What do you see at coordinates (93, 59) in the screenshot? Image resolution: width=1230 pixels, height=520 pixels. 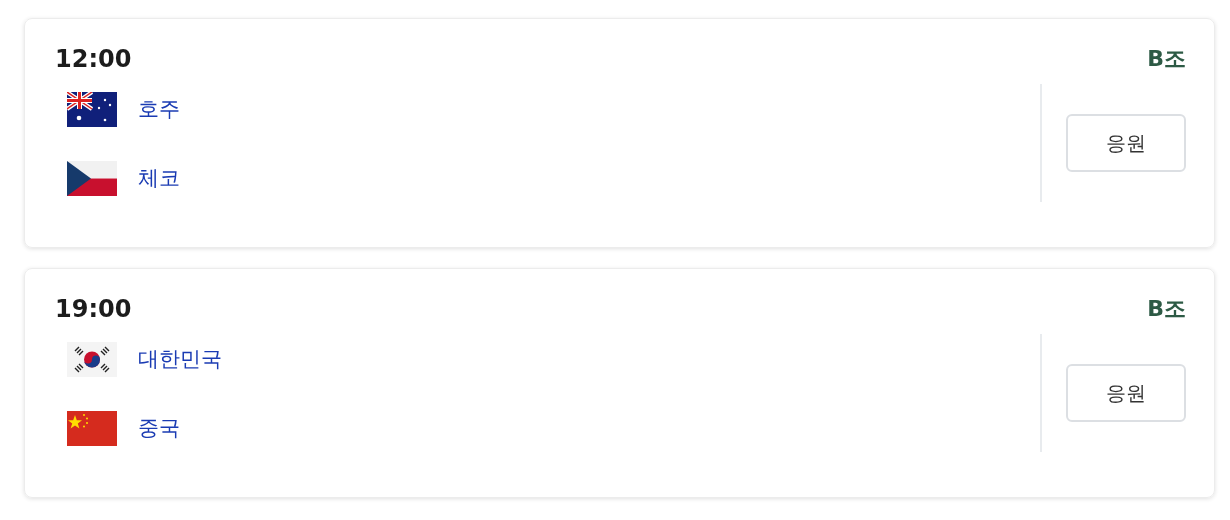 I see `match-time: 12:00` at bounding box center [93, 59].